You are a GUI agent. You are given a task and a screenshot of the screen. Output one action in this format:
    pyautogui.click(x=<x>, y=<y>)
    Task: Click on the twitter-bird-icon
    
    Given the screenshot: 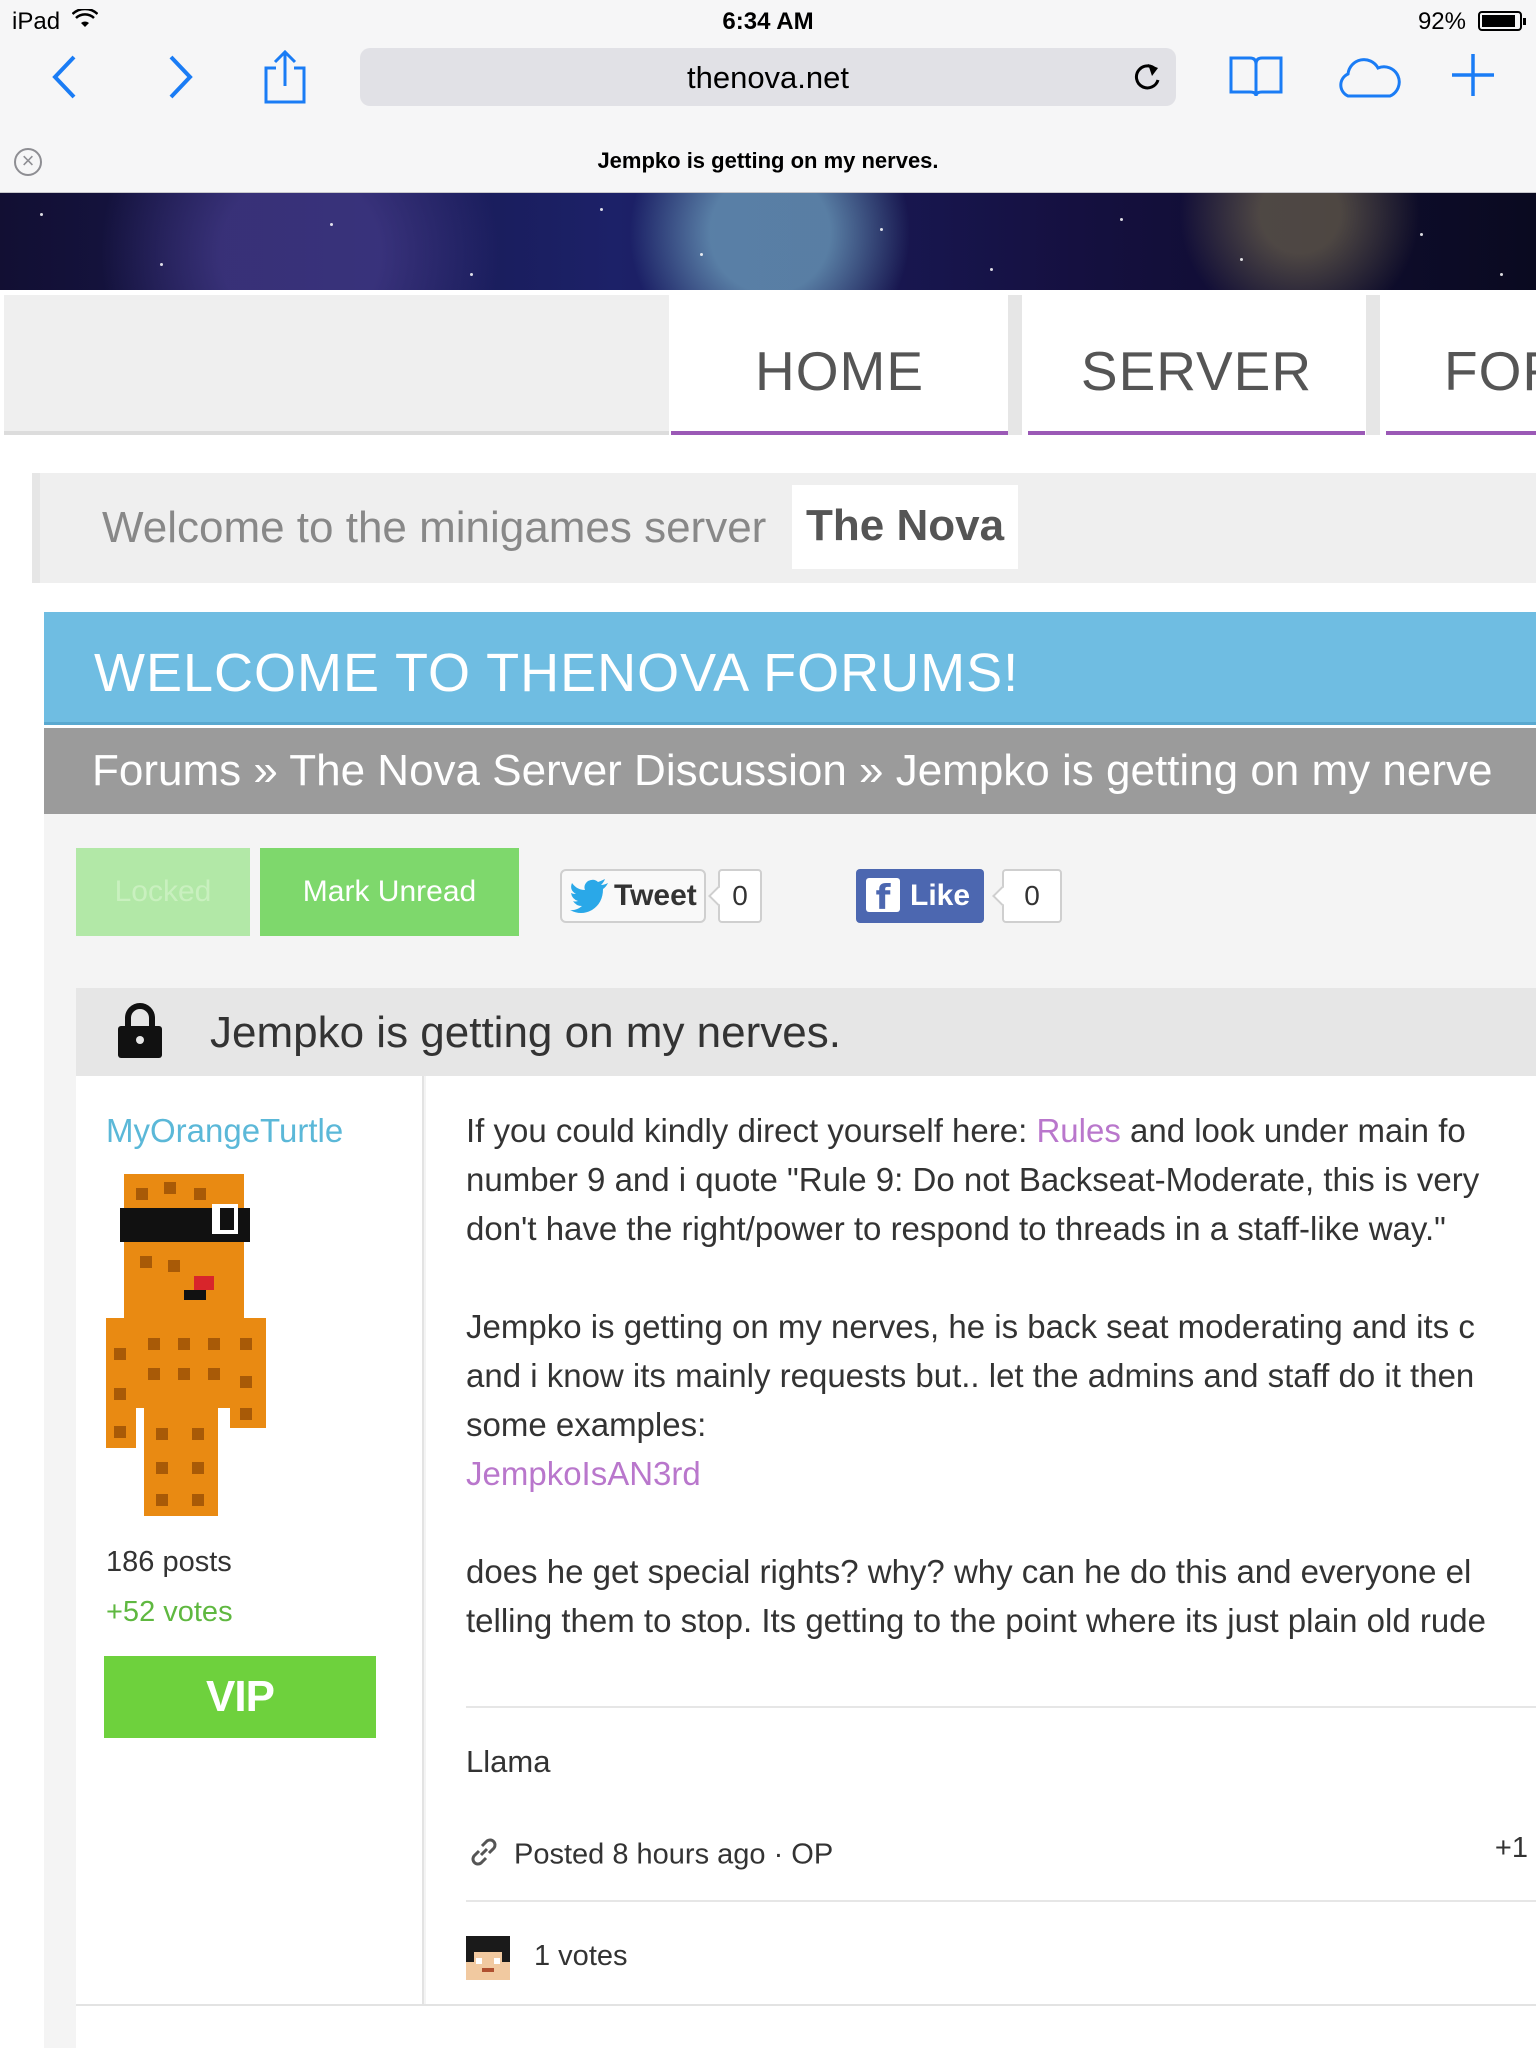 What is the action you would take?
    pyautogui.click(x=590, y=900)
    